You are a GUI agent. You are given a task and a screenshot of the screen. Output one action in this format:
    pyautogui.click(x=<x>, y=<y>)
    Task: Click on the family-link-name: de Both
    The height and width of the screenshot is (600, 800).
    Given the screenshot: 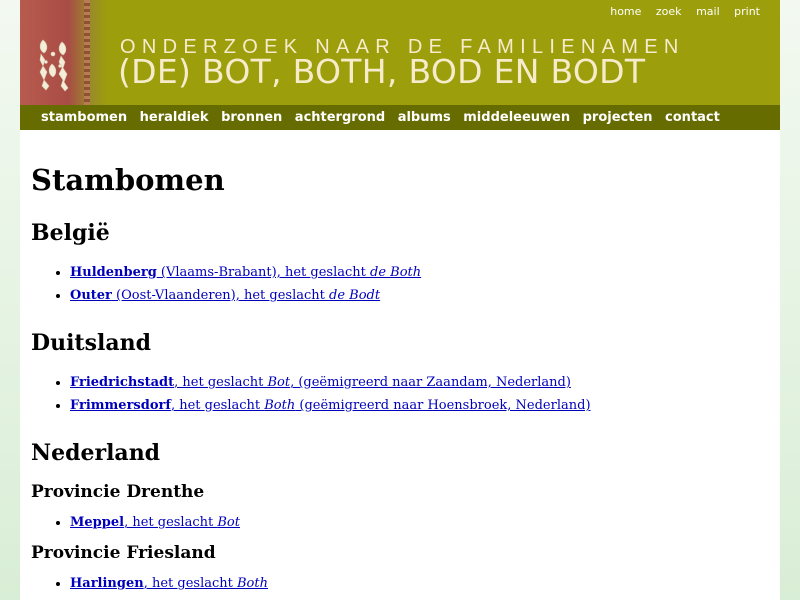 What is the action you would take?
    pyautogui.click(x=396, y=272)
    